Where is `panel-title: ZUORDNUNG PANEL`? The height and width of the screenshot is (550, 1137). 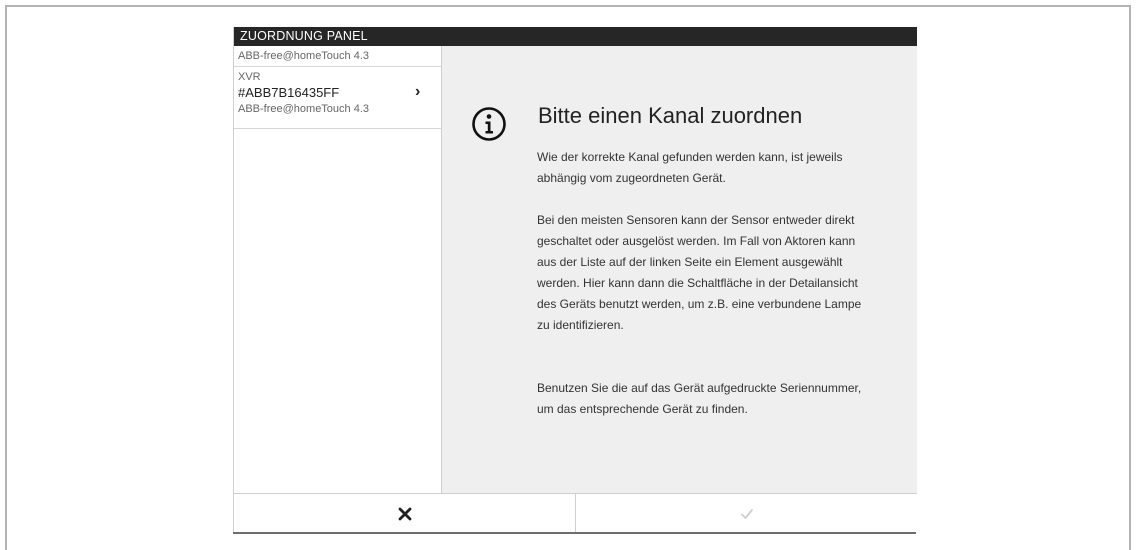 panel-title: ZUORDNUNG PANEL is located at coordinates (575, 36).